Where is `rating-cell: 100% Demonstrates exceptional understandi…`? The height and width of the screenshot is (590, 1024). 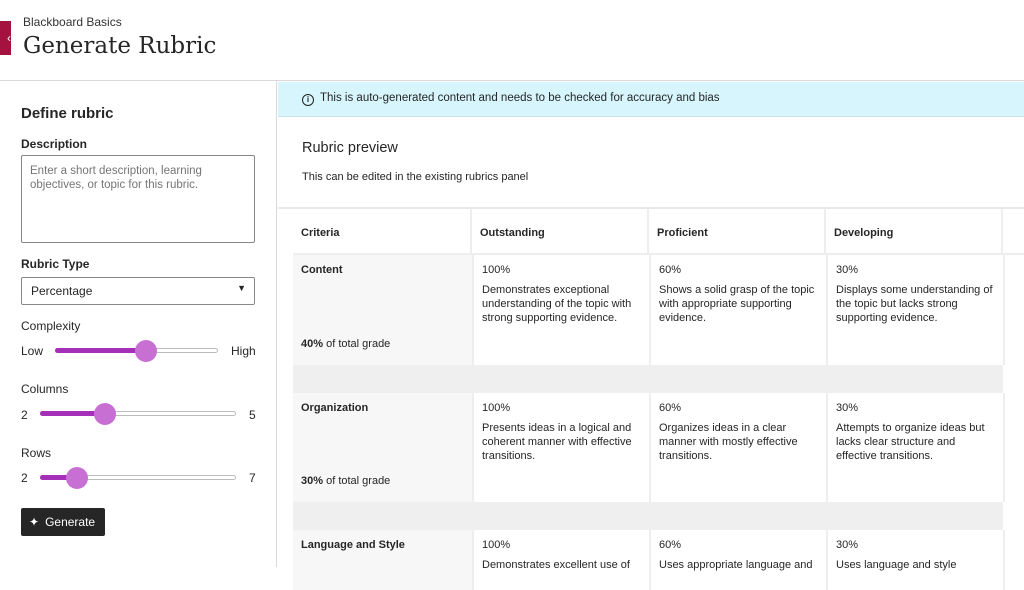 rating-cell: 100% Demonstrates exceptional understandi… is located at coordinates (560, 310).